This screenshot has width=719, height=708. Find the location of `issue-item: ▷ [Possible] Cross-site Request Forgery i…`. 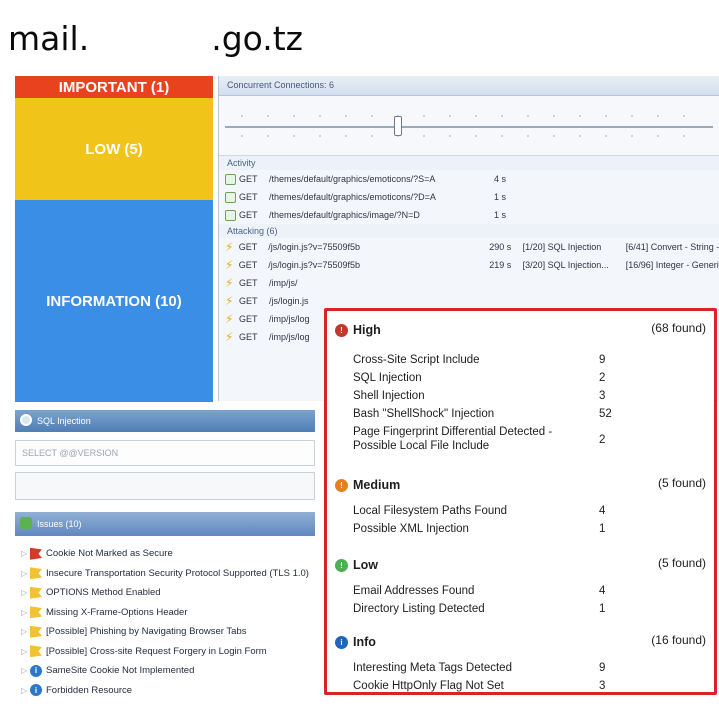

issue-item: ▷ [Possible] Cross-site Request Forgery i… is located at coordinates (165, 652).